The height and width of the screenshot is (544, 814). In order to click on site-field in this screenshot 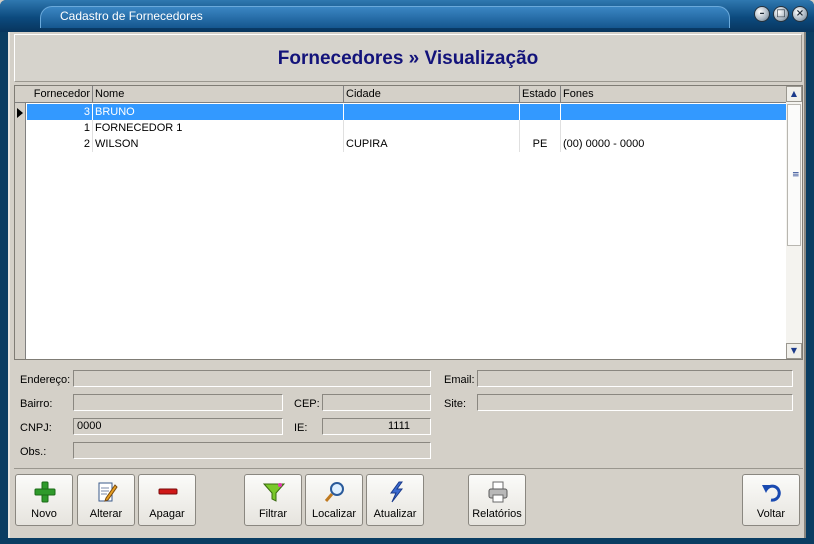, I will do `click(635, 402)`.